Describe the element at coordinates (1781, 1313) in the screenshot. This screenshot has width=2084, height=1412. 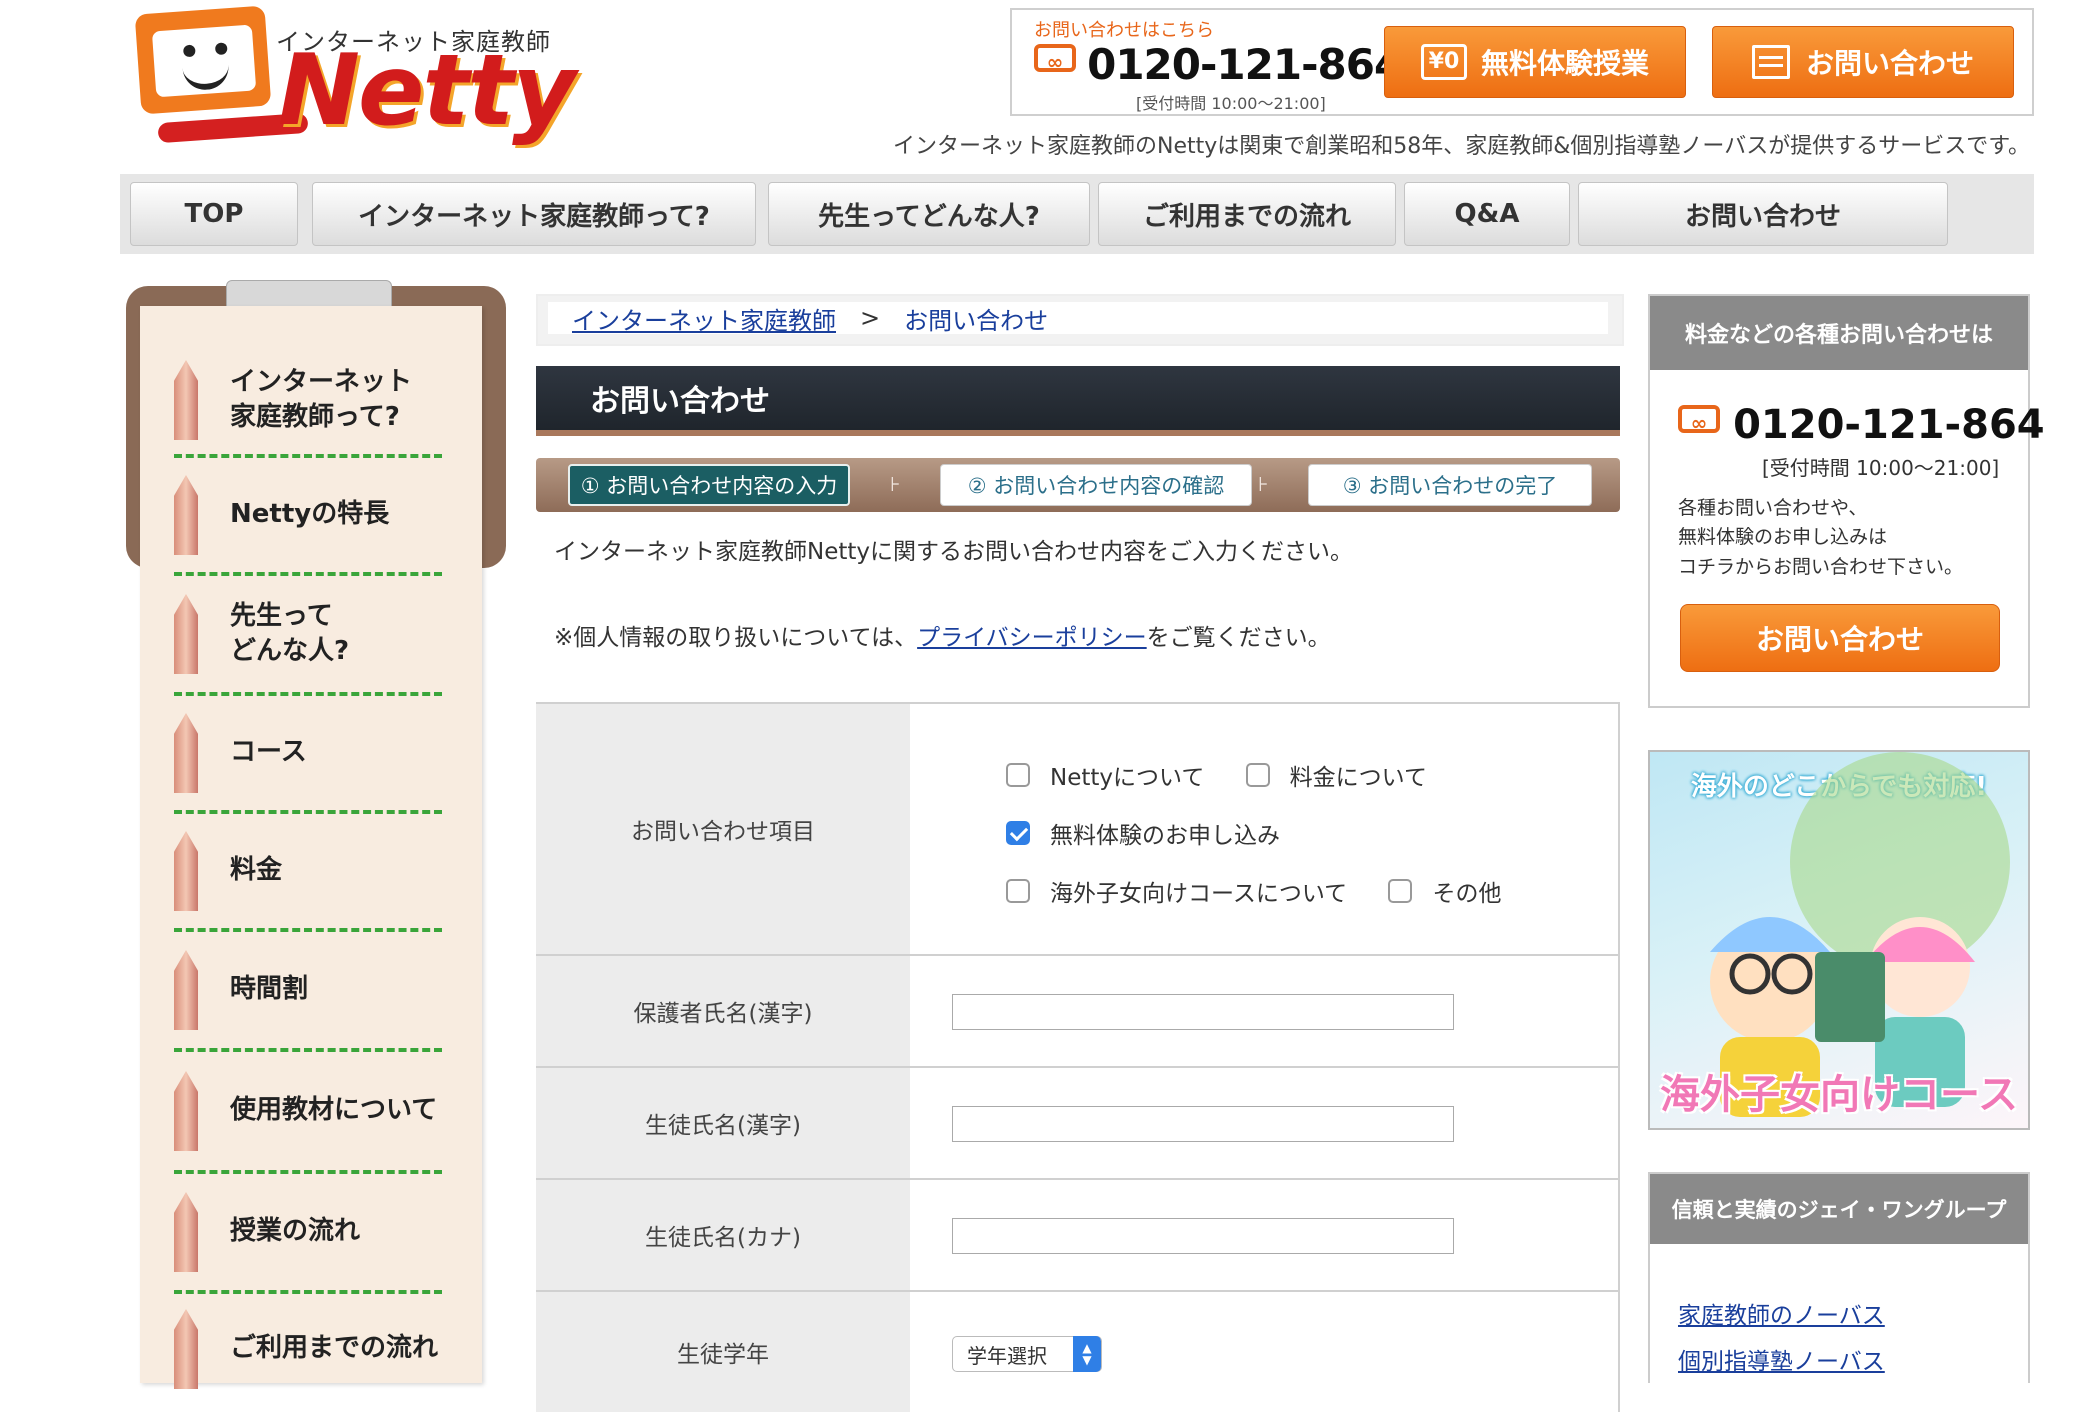
I see `link-novus-tutor: 家庭教師のノーバス` at that location.